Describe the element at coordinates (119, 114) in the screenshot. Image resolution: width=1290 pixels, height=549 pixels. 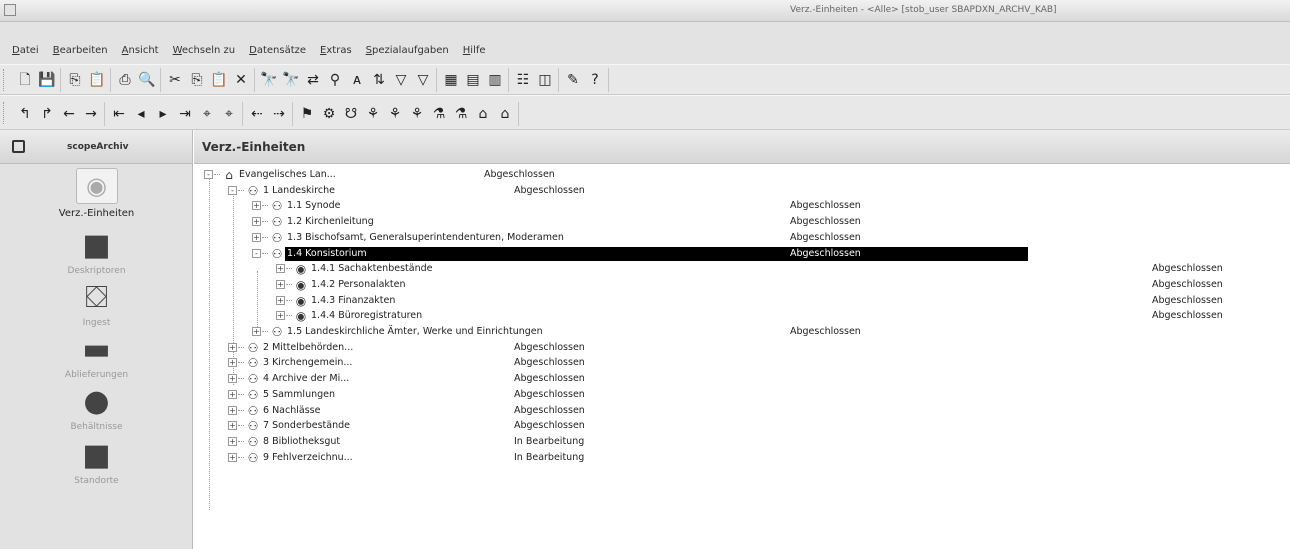
I see `first-icon: ⇤` at that location.